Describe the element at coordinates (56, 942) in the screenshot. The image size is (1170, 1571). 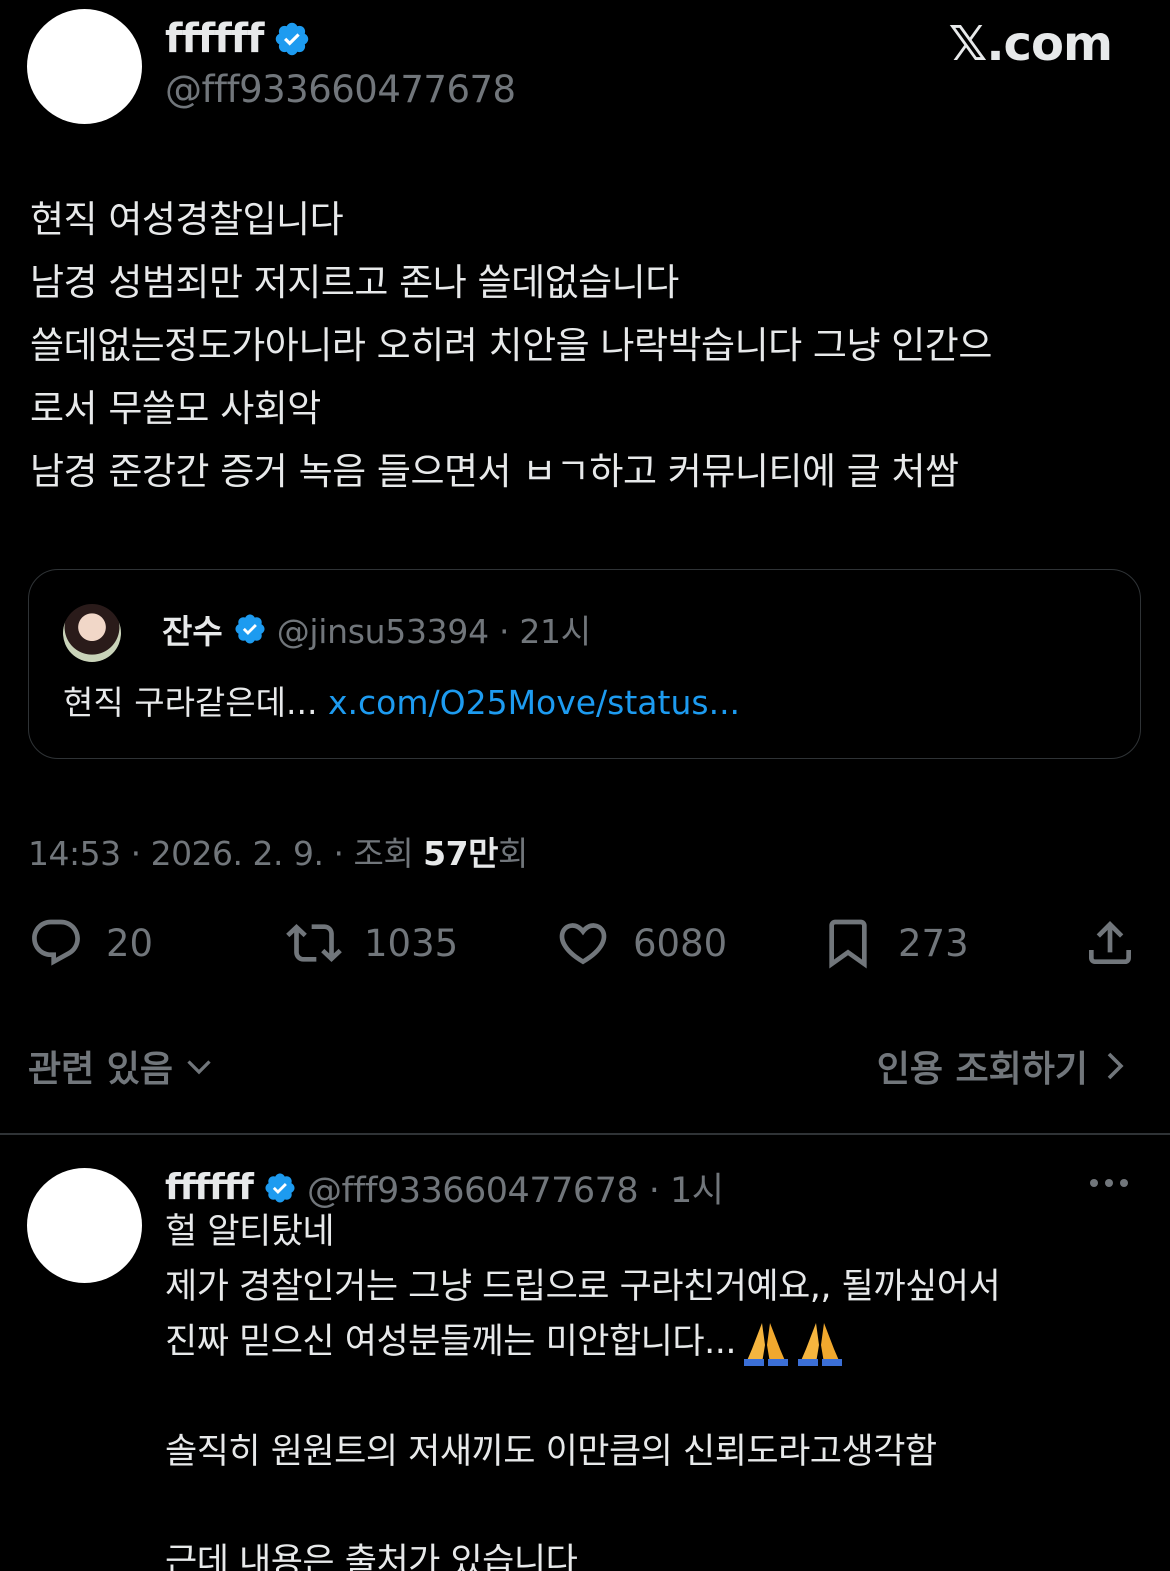
I see `reply-icon` at that location.